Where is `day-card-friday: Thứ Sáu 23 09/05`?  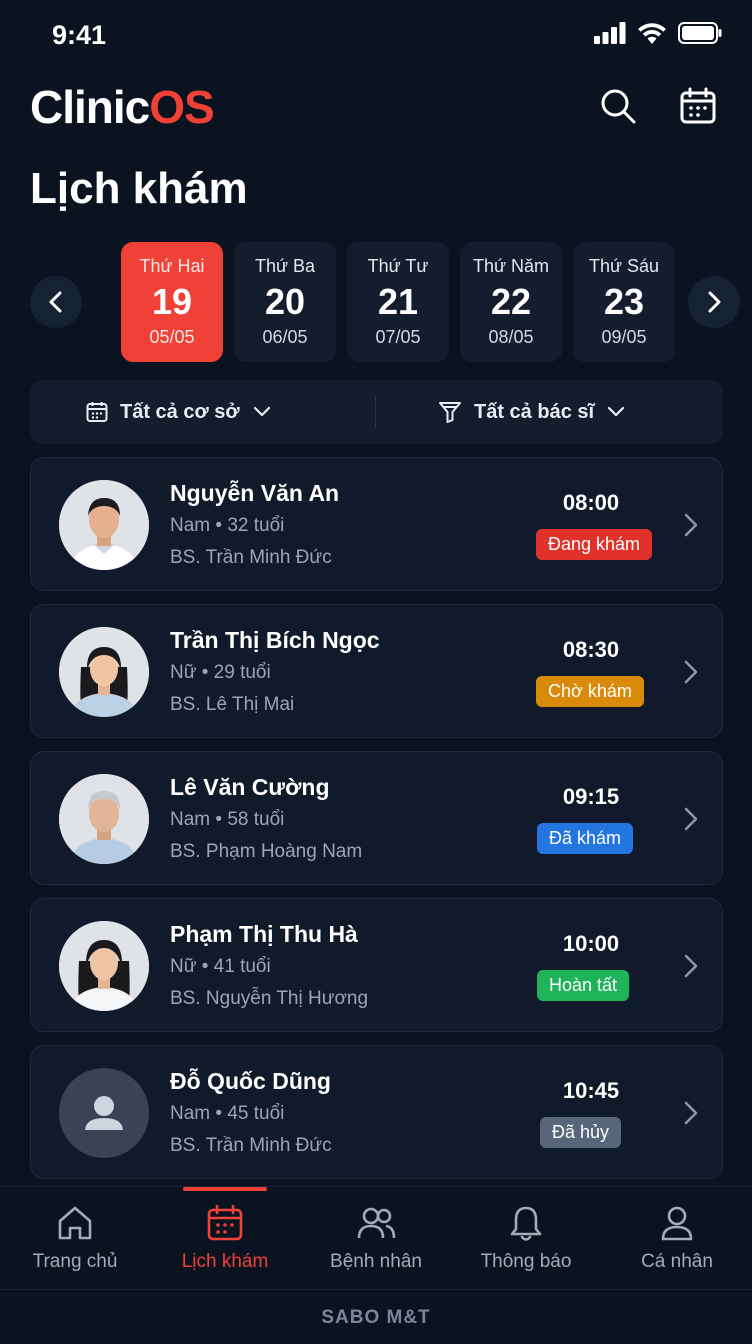 day-card-friday: Thứ Sáu 23 09/05 is located at coordinates (624, 302).